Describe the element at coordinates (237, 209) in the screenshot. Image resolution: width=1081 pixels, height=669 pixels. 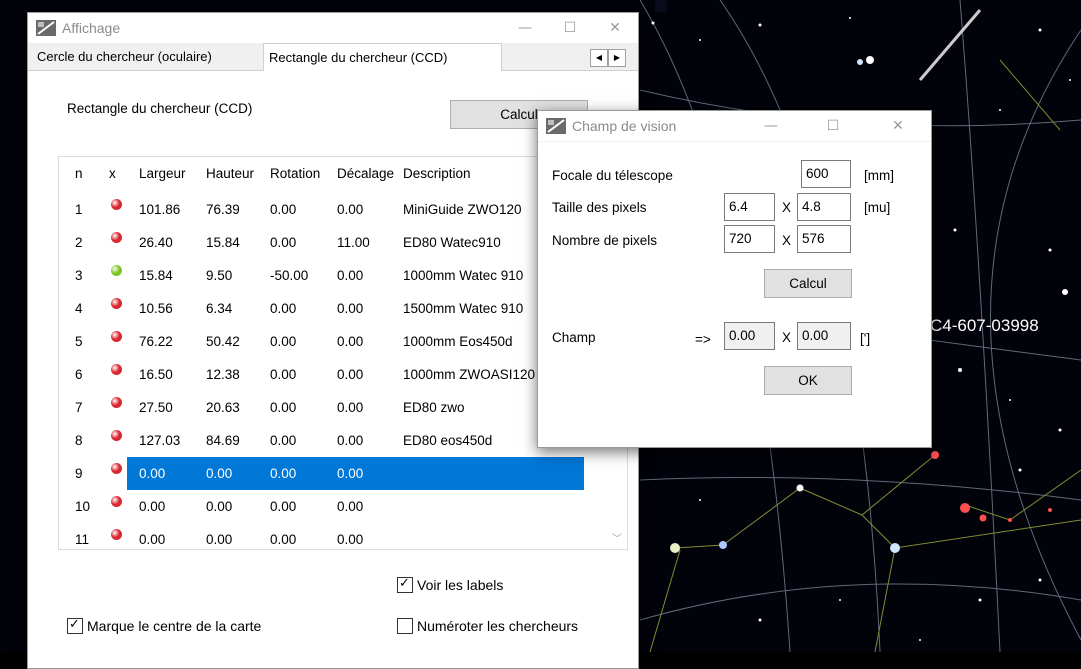
I see `cell-hauteur: 76.39` at that location.